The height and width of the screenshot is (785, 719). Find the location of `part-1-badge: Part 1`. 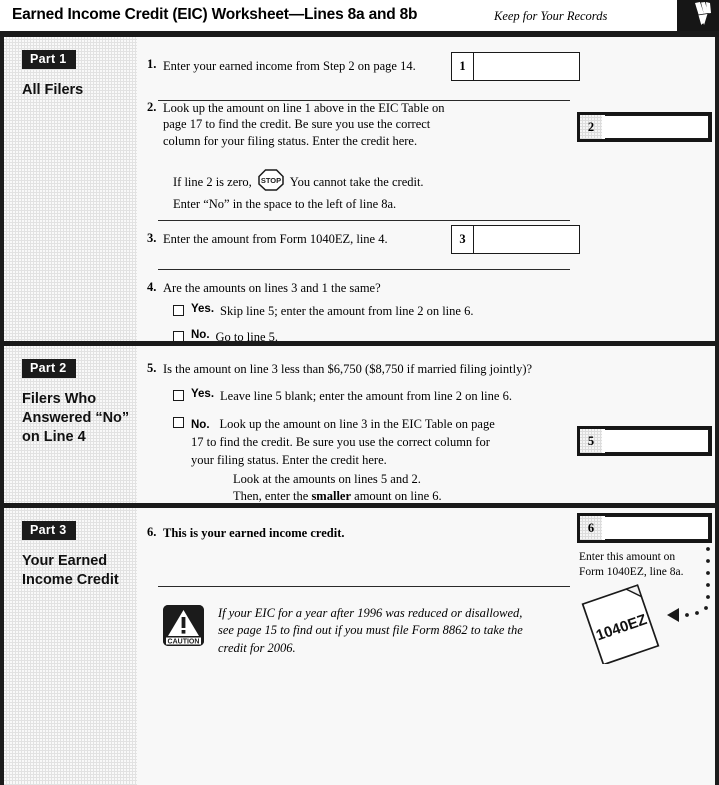

part-1-badge: Part 1 is located at coordinates (49, 60).